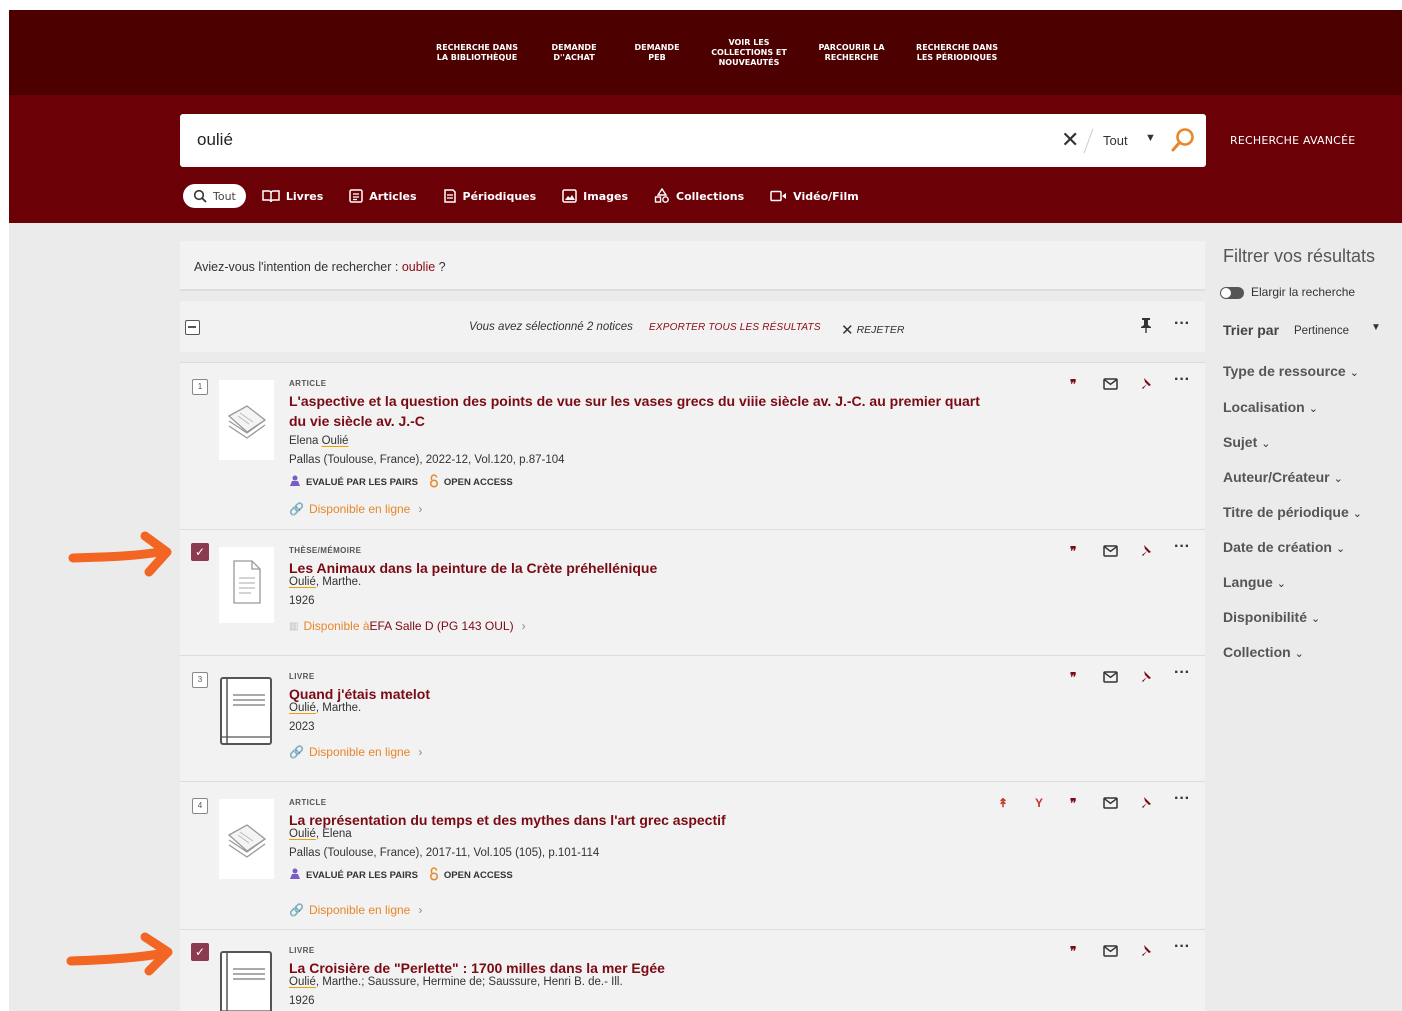  What do you see at coordinates (749, 52) in the screenshot?
I see `nav-collections: VOIR LES COLLECTIONS ET NOUVEAUTÉS` at bounding box center [749, 52].